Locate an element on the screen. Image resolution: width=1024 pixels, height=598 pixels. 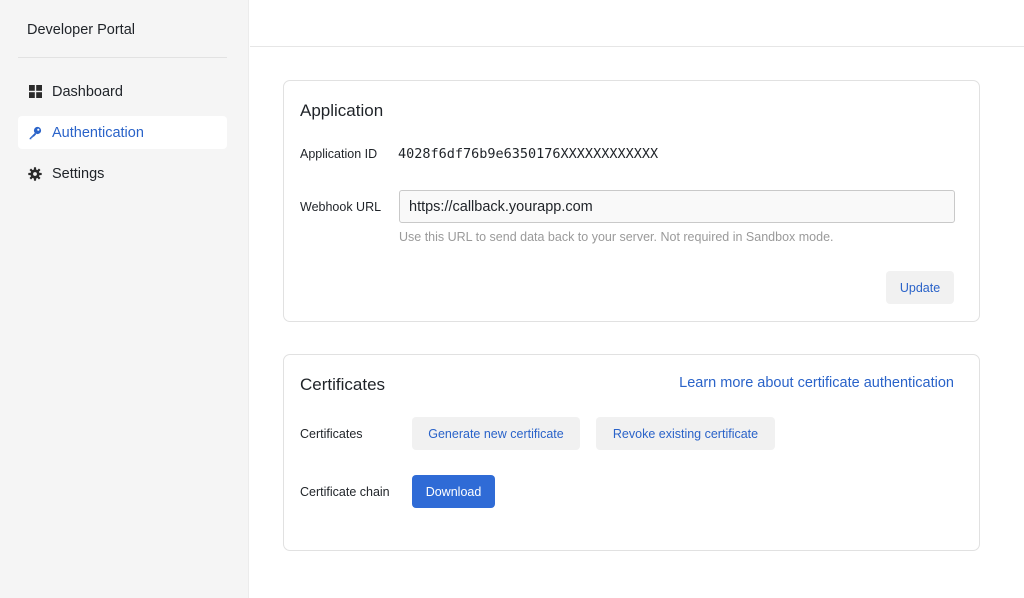
key-icon is located at coordinates (35, 133).